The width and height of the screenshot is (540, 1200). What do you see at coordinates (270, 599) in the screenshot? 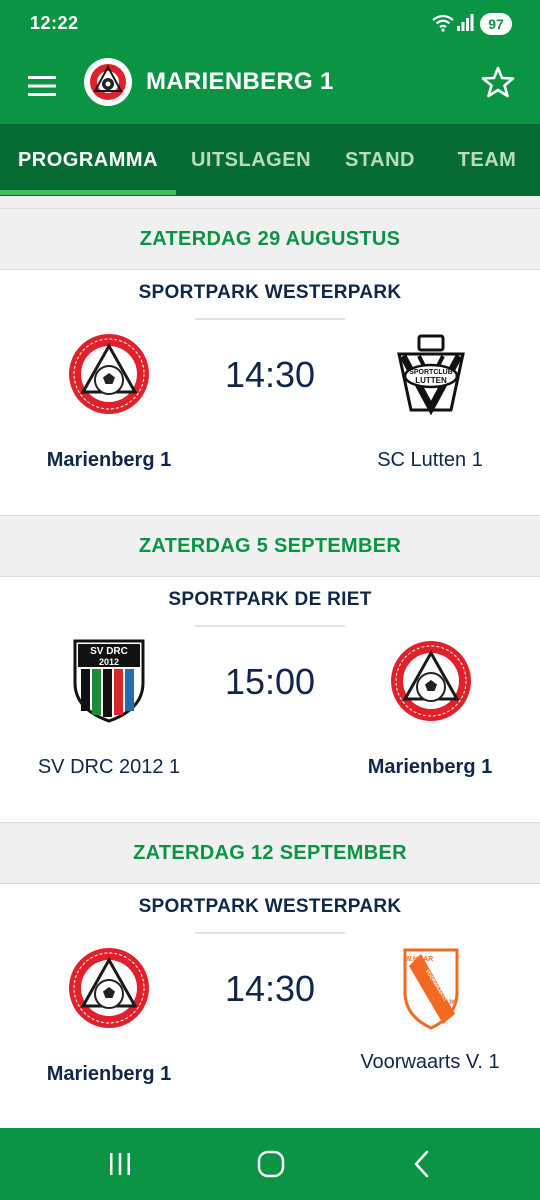
I see `venue-label: SPORTPARK DE RIET` at bounding box center [270, 599].